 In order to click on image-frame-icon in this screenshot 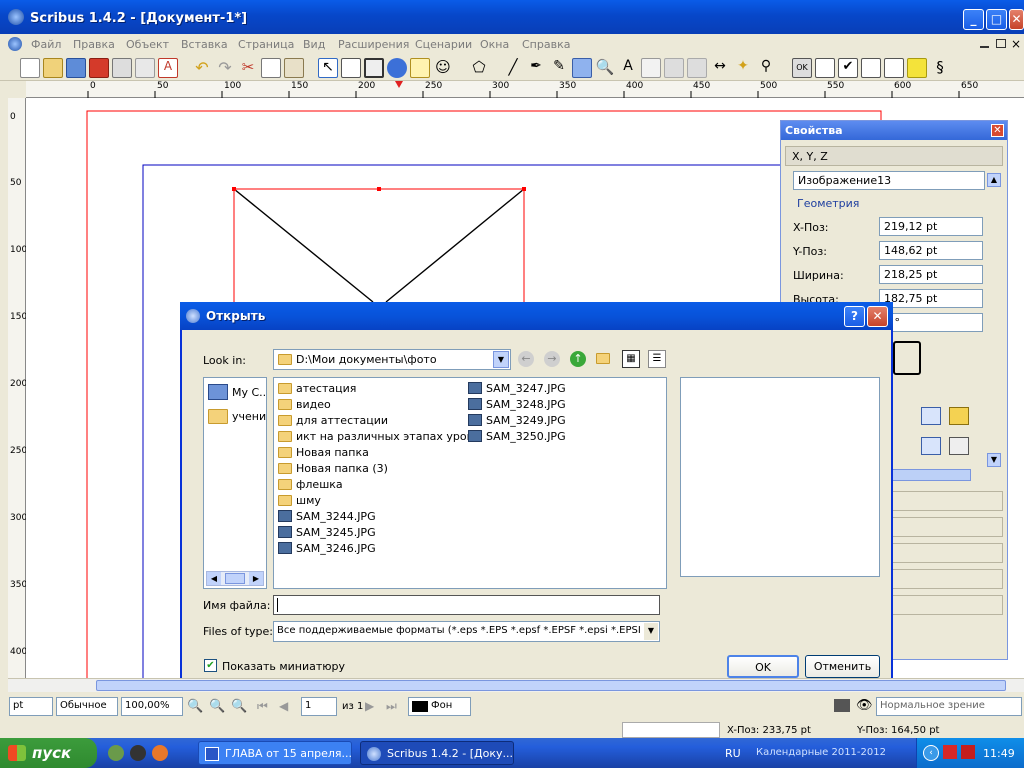, I will do `click(374, 68)`.